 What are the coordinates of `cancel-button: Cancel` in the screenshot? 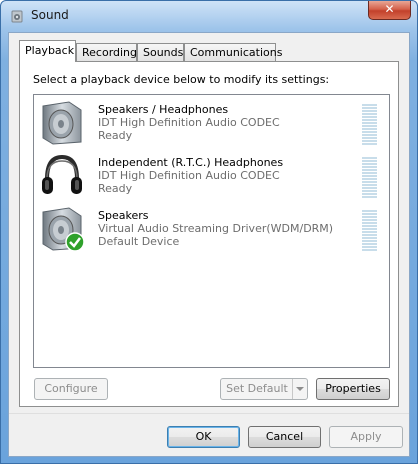 It's located at (284, 437).